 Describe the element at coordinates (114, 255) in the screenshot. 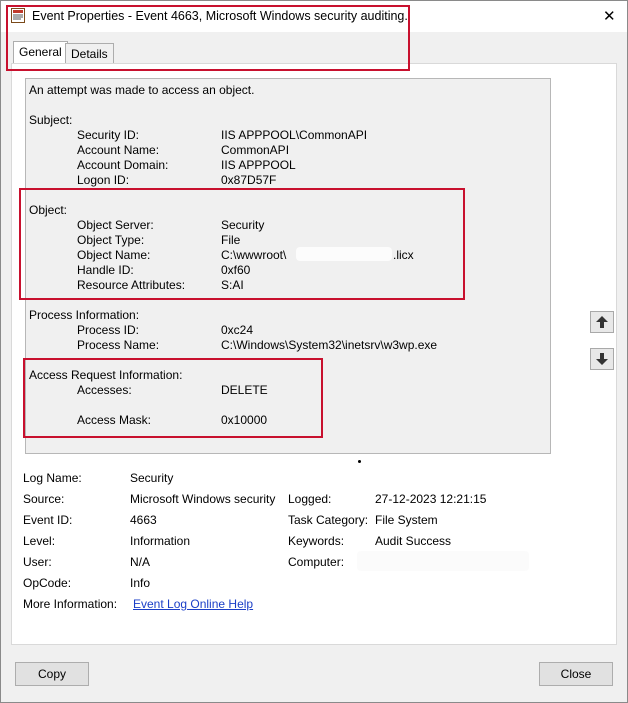

I see `object-name-label: Object Name:` at that location.